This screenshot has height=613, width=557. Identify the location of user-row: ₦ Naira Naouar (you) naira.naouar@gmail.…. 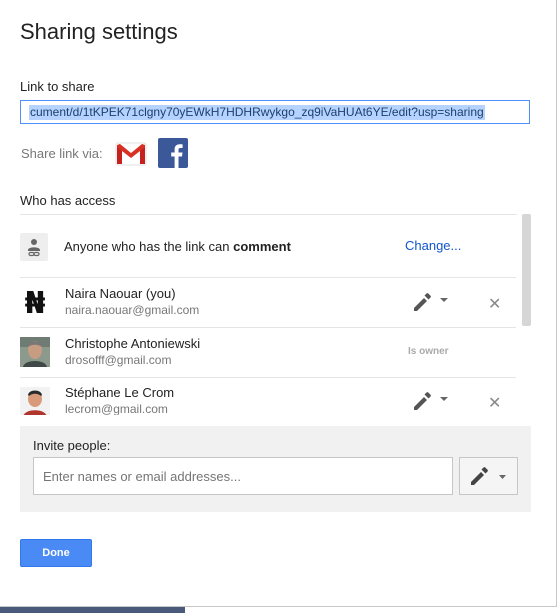
(268, 302).